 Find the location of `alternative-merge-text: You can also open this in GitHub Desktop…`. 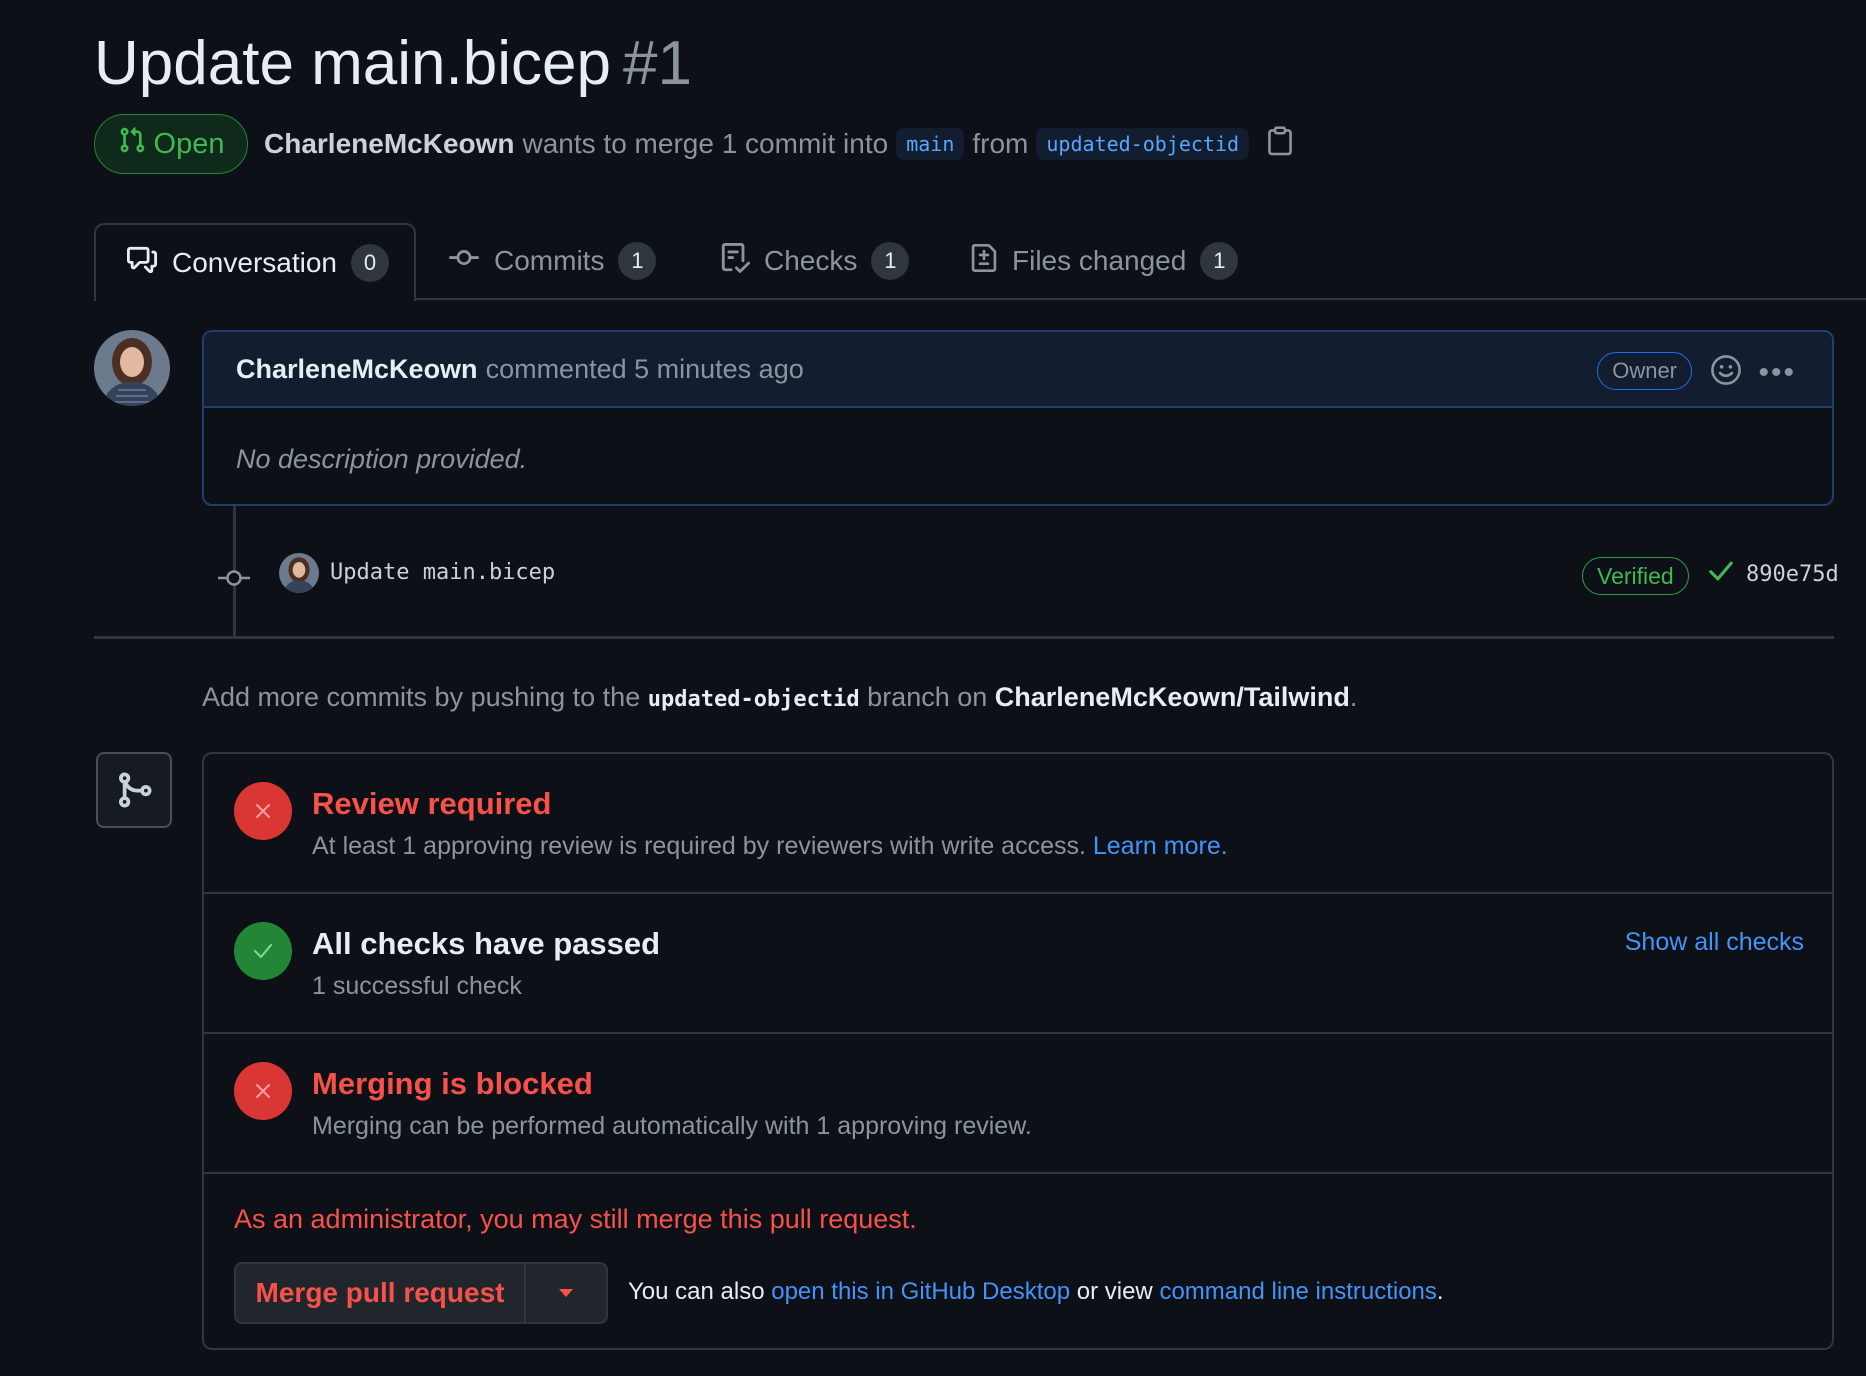

alternative-merge-text: You can also open this in GitHub Desktop… is located at coordinates (1036, 1292).